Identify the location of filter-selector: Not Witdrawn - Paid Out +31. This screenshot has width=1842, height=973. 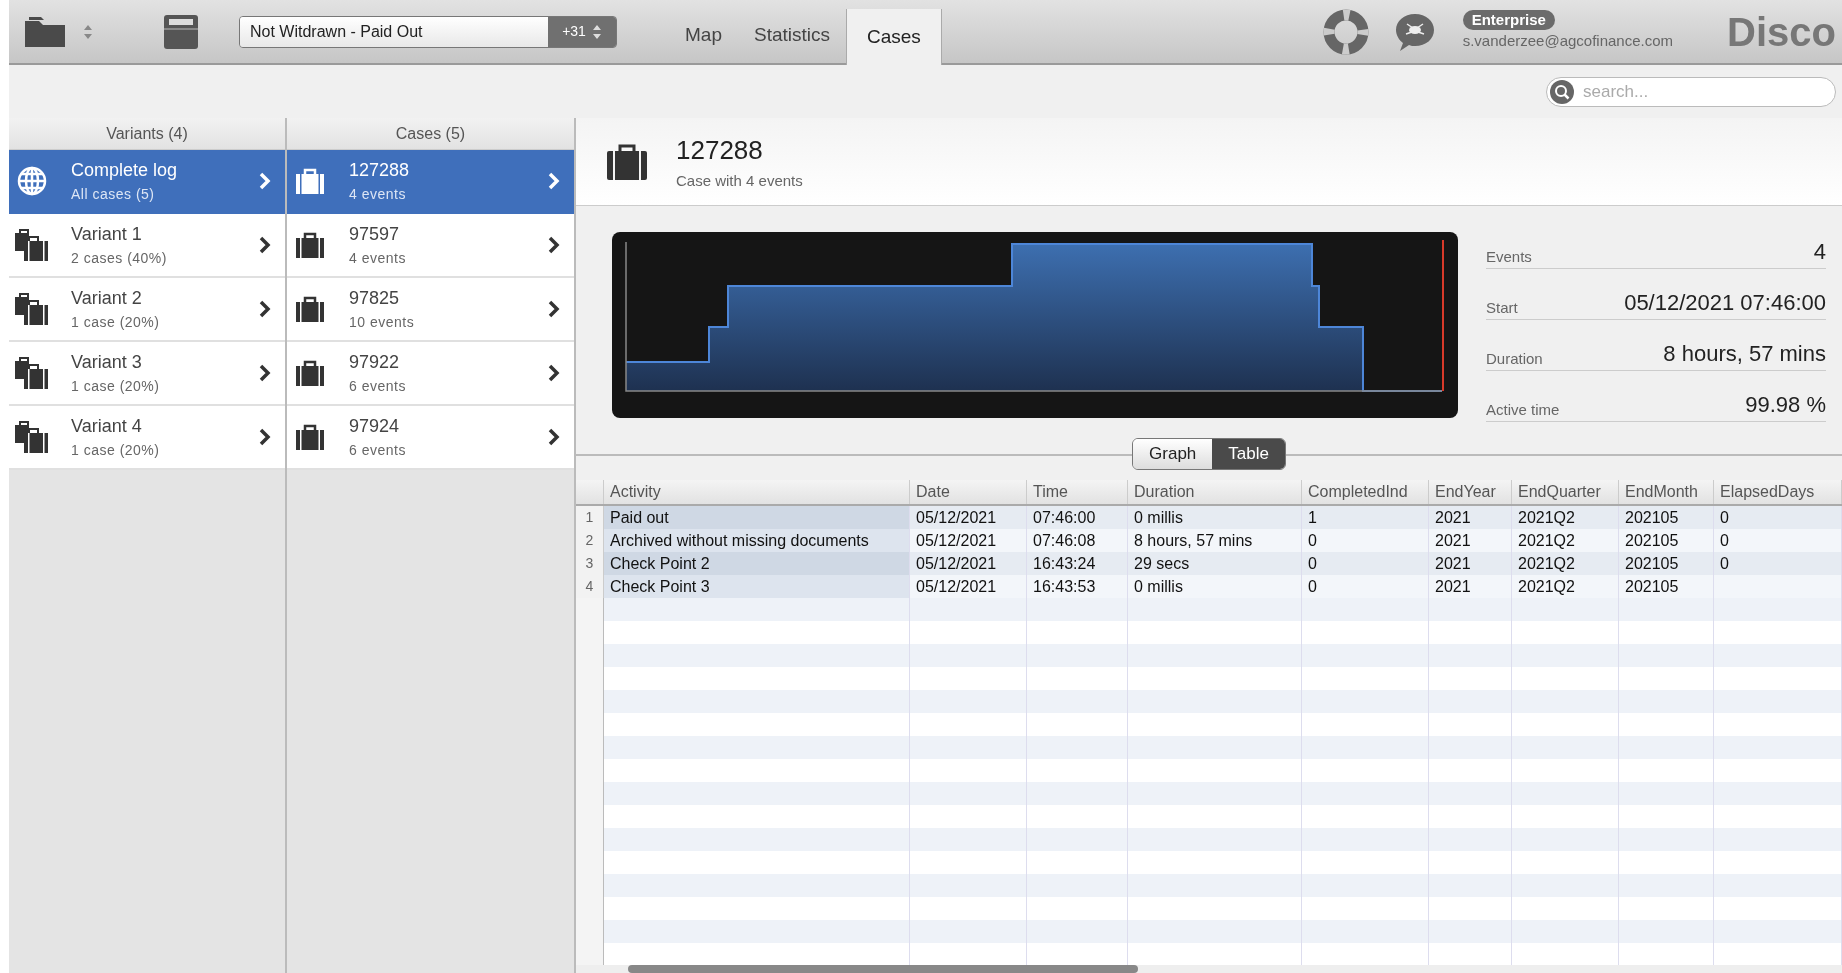
(428, 31).